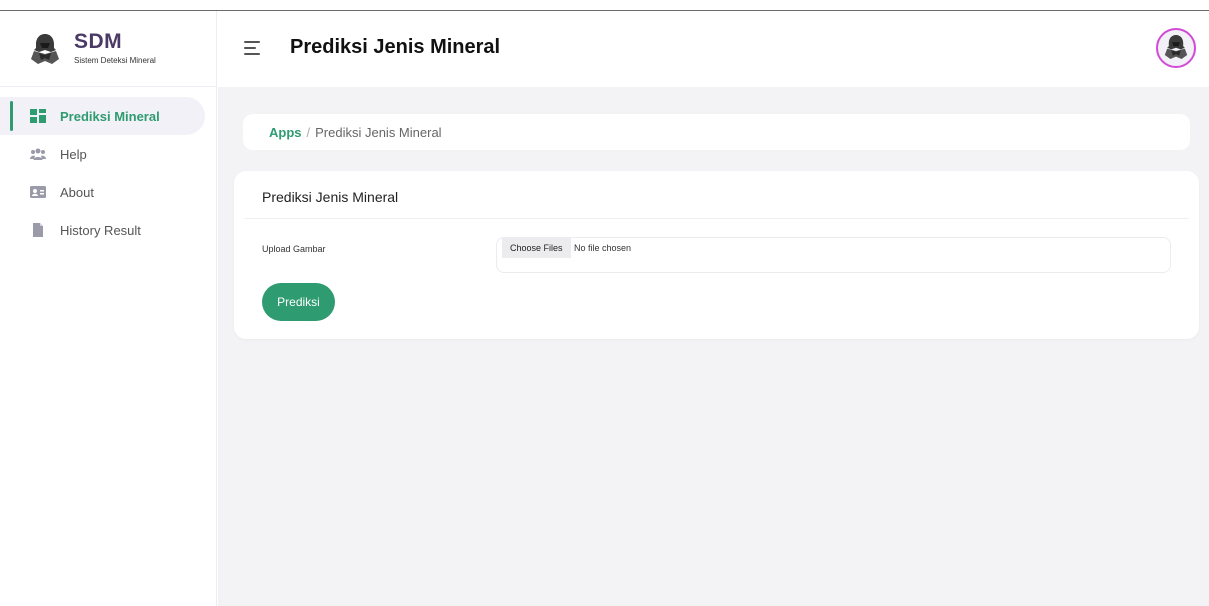  What do you see at coordinates (108, 192) in the screenshot?
I see `sidebar-item-about: About` at bounding box center [108, 192].